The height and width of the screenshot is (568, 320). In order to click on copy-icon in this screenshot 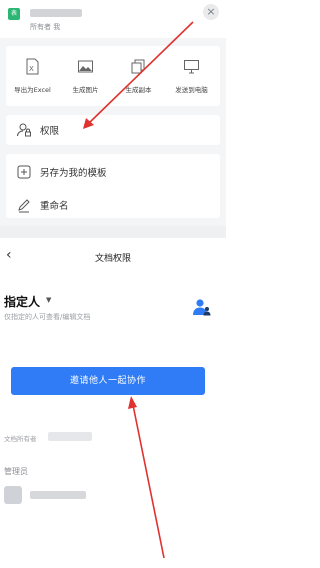, I will do `click(138, 66)`.